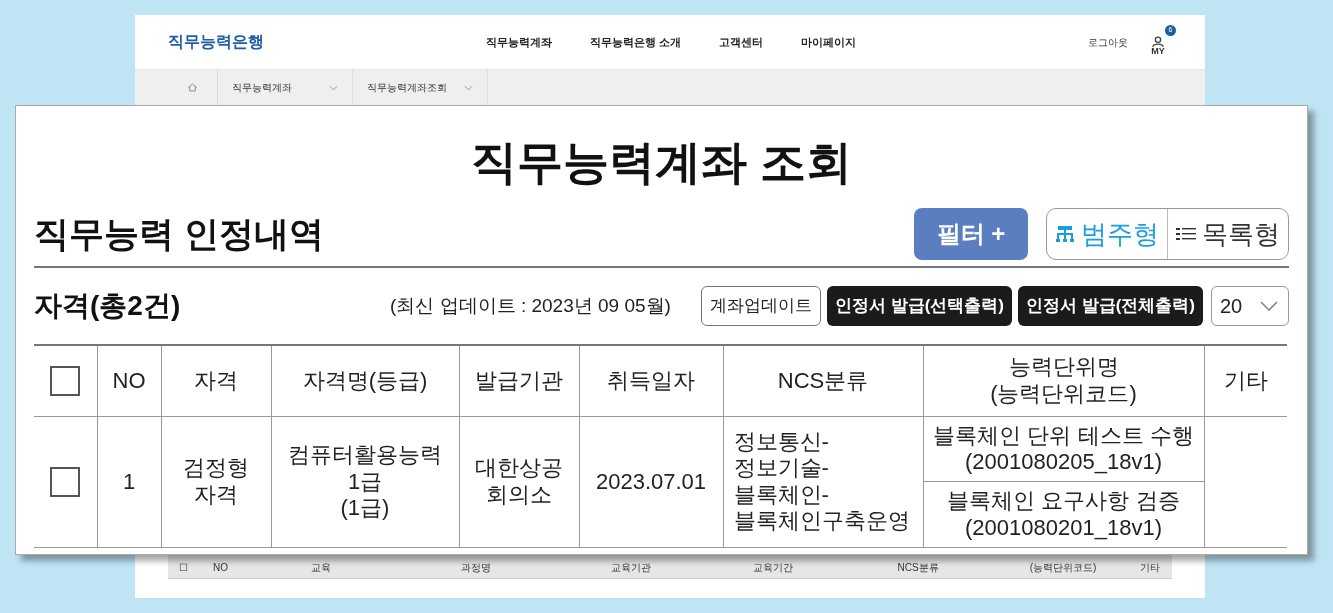  I want to click on table-cell: 2023.07.01, so click(651, 481).